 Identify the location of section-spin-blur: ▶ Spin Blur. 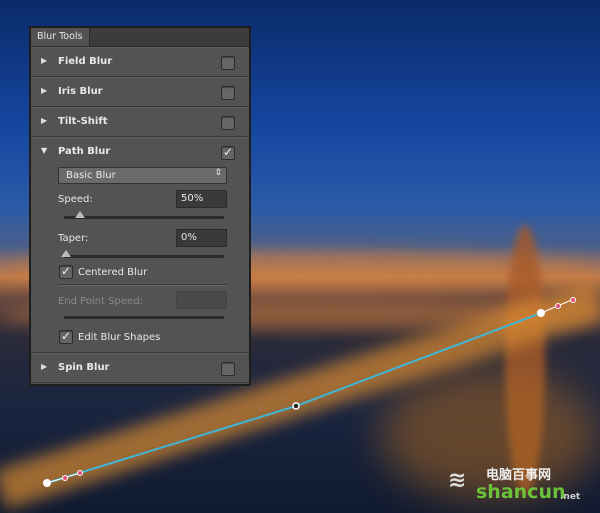
(140, 368).